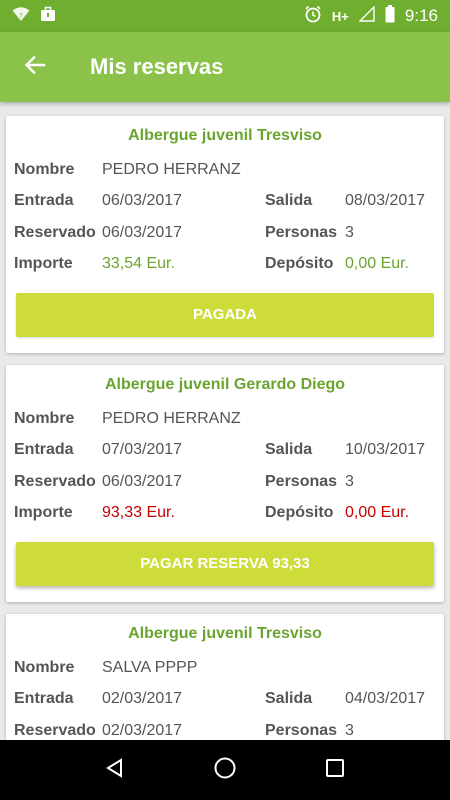  I want to click on salida-value: 08/03/2017, so click(385, 201).